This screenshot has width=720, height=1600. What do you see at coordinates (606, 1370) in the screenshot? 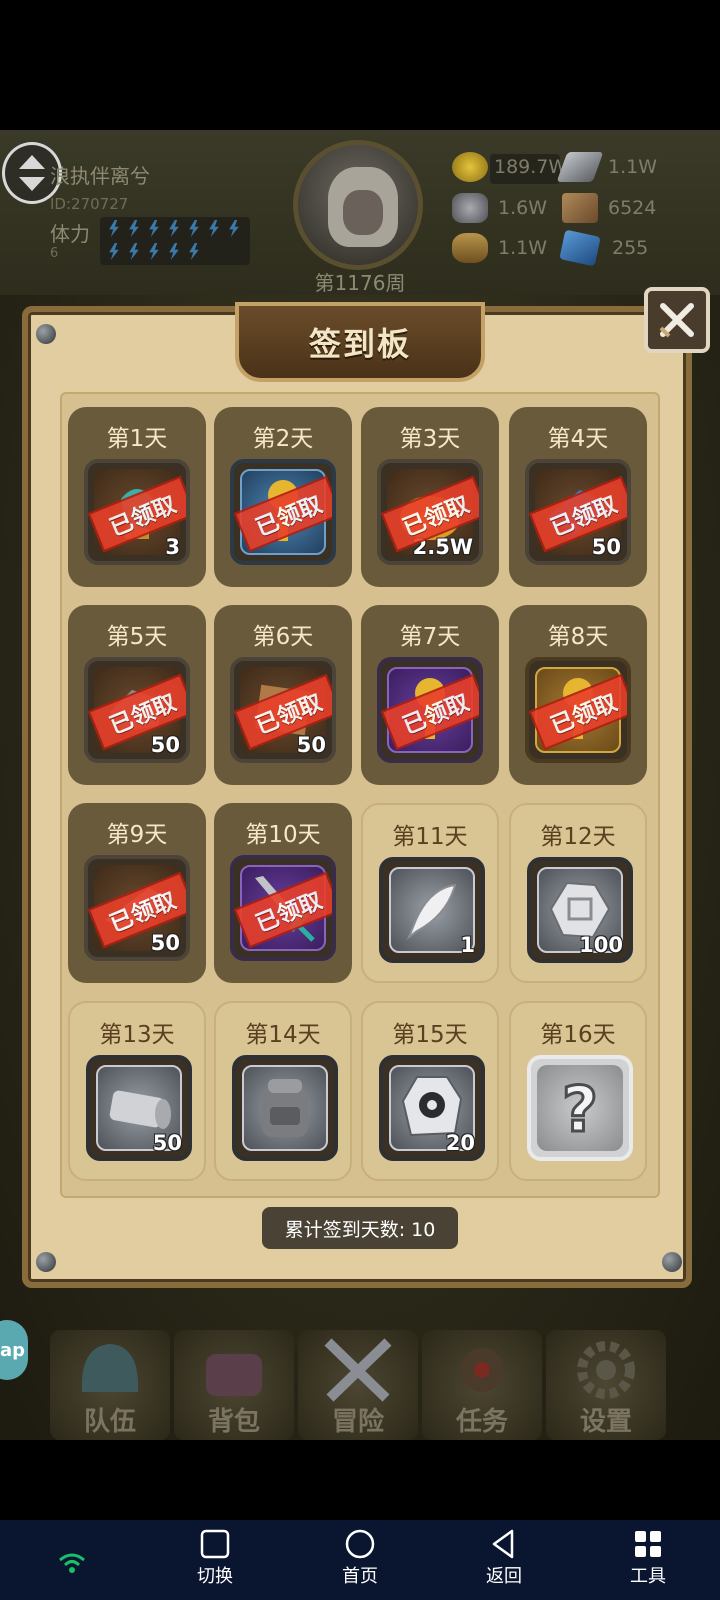
I see `gear-icon` at bounding box center [606, 1370].